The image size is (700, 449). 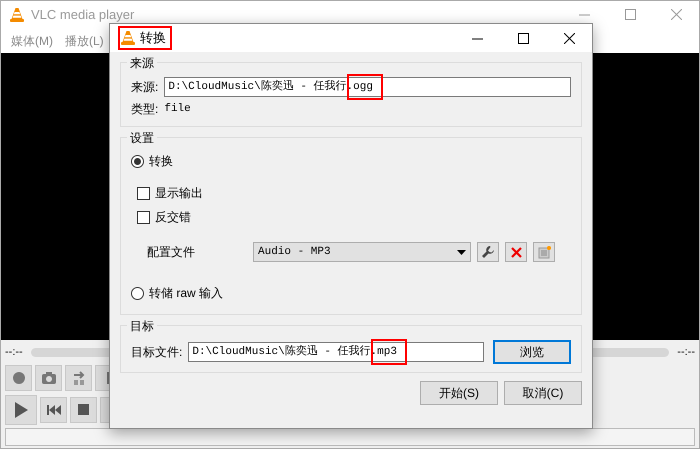 What do you see at coordinates (177, 109) in the screenshot?
I see `type-value: file` at bounding box center [177, 109].